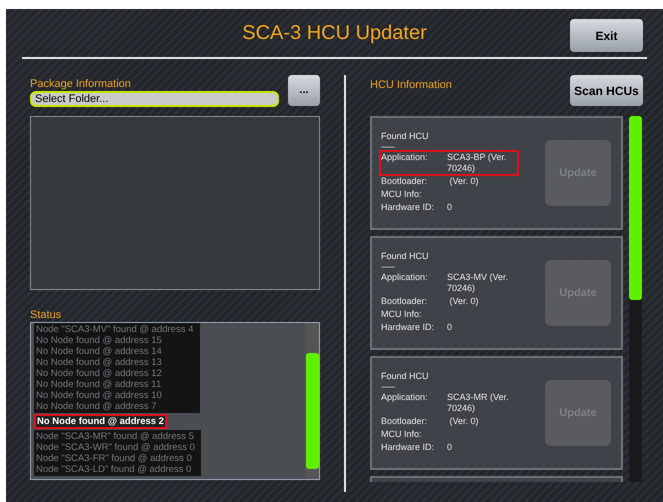  Describe the element at coordinates (46, 315) in the screenshot. I see `section-heading: Status` at that location.